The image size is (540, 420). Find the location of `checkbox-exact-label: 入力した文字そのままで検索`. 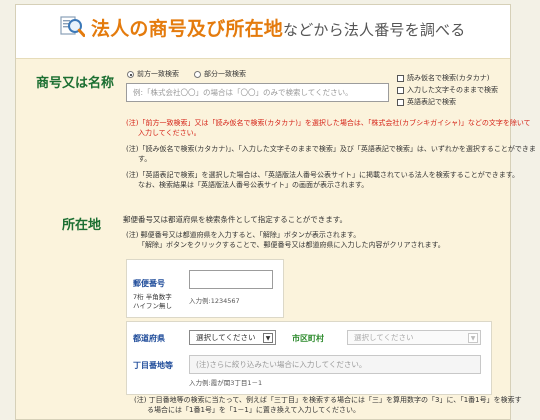

checkbox-exact-label: 入力した文字そのままで検索 is located at coordinates (452, 90).